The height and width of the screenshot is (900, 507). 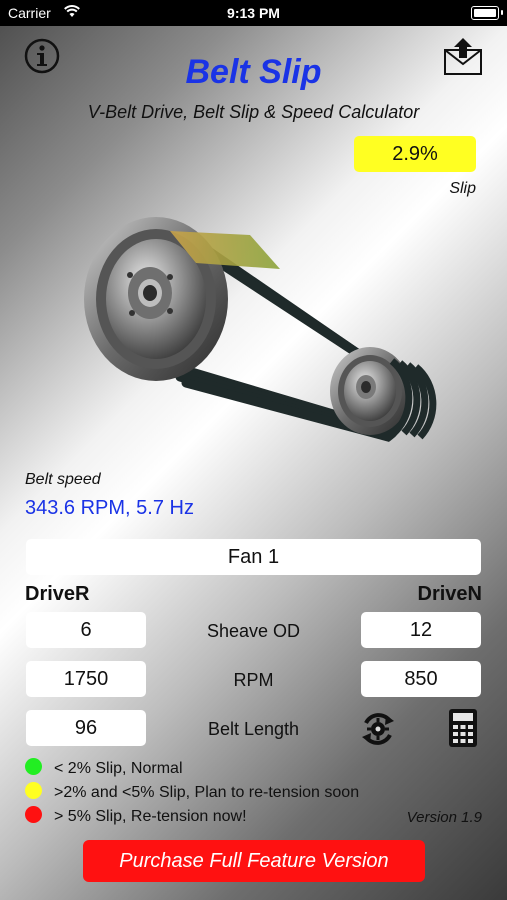 What do you see at coordinates (118, 768) in the screenshot?
I see `legend-normal-text: < 2% Slip, Normal` at bounding box center [118, 768].